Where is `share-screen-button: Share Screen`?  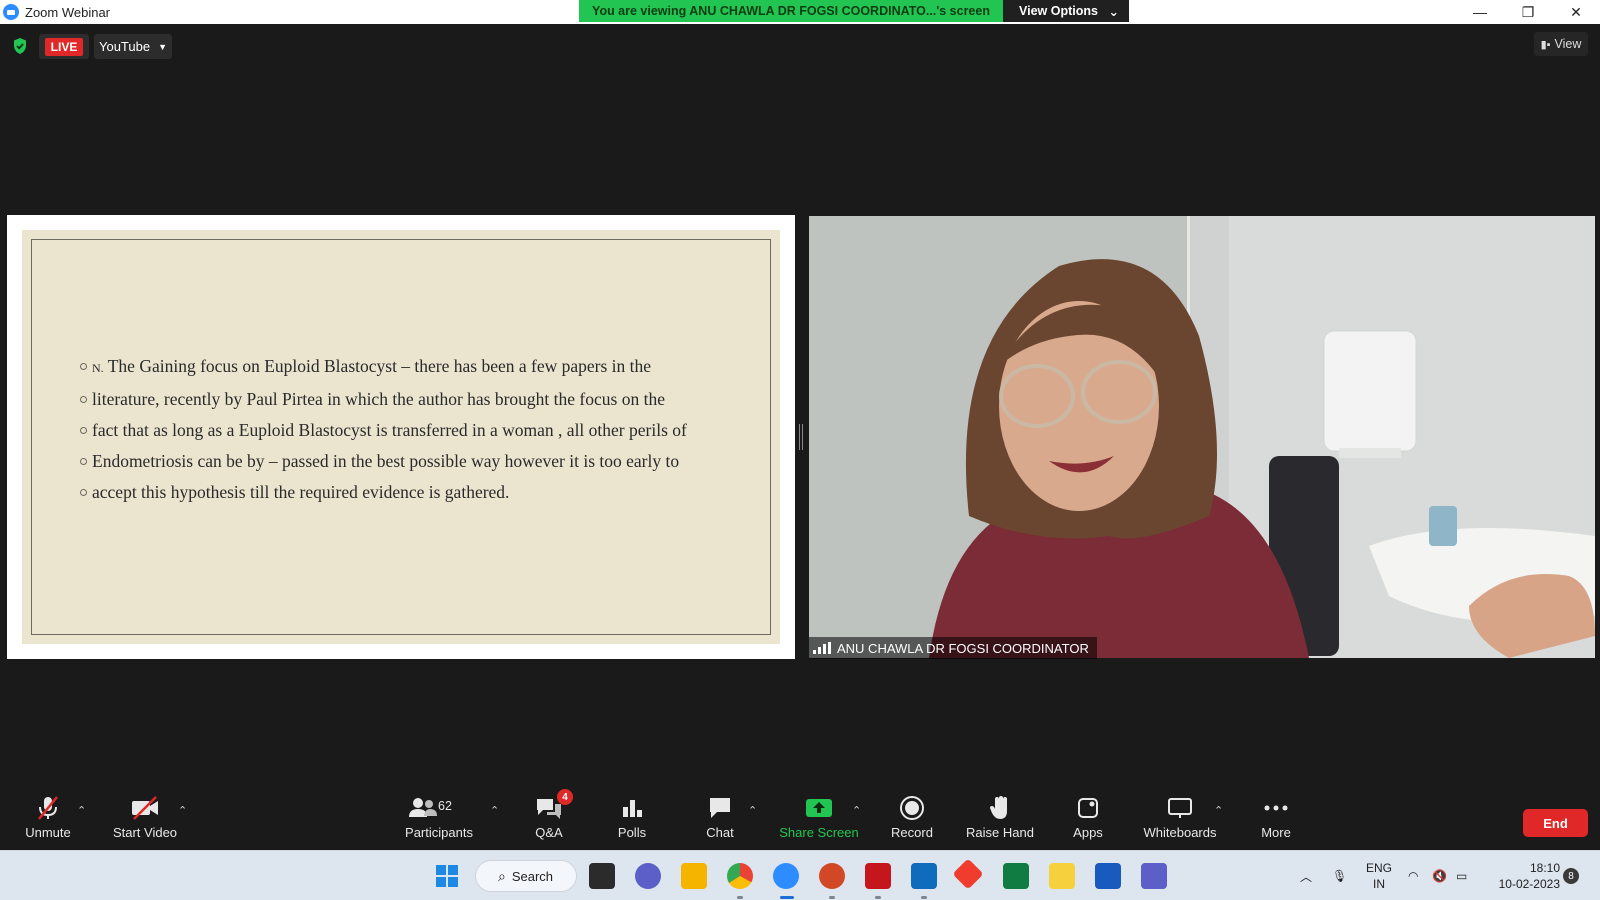 share-screen-button: Share Screen is located at coordinates (819, 820).